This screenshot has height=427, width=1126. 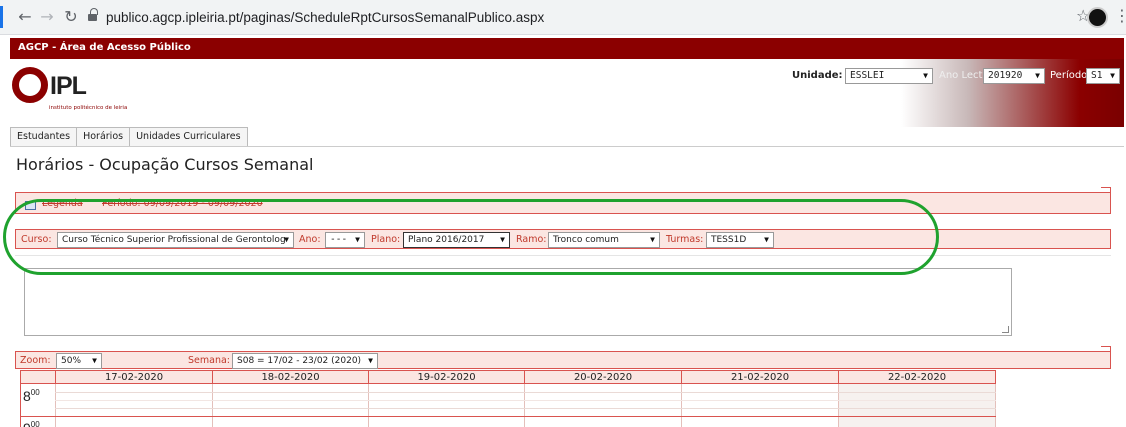 What do you see at coordinates (446, 240) in the screenshot?
I see `plano-value: Plano 2016/2017` at bounding box center [446, 240].